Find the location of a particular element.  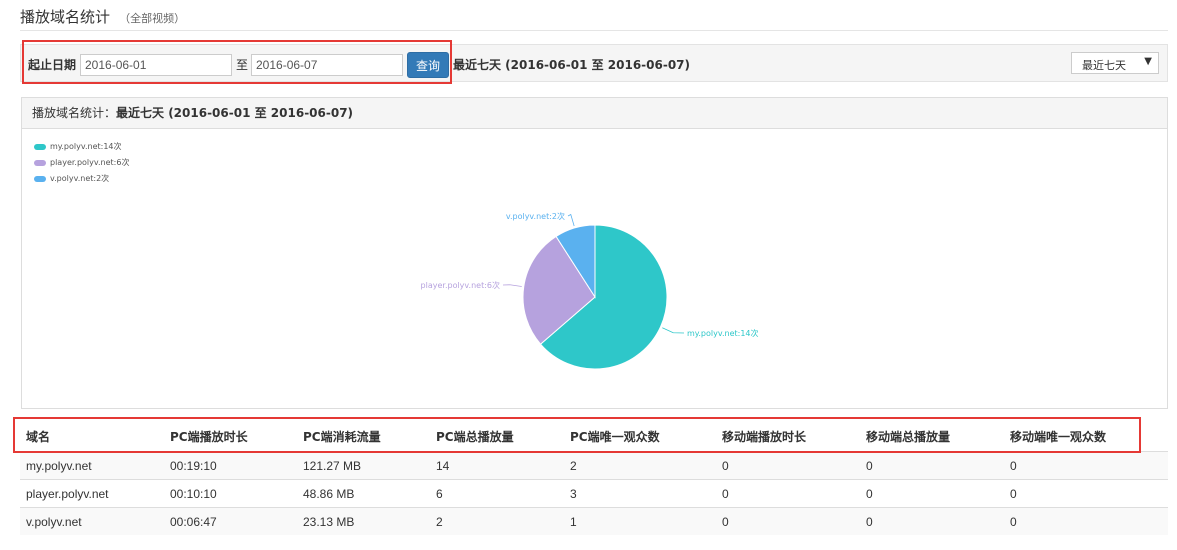

caret-down-icon: ▼ is located at coordinates (1148, 61).